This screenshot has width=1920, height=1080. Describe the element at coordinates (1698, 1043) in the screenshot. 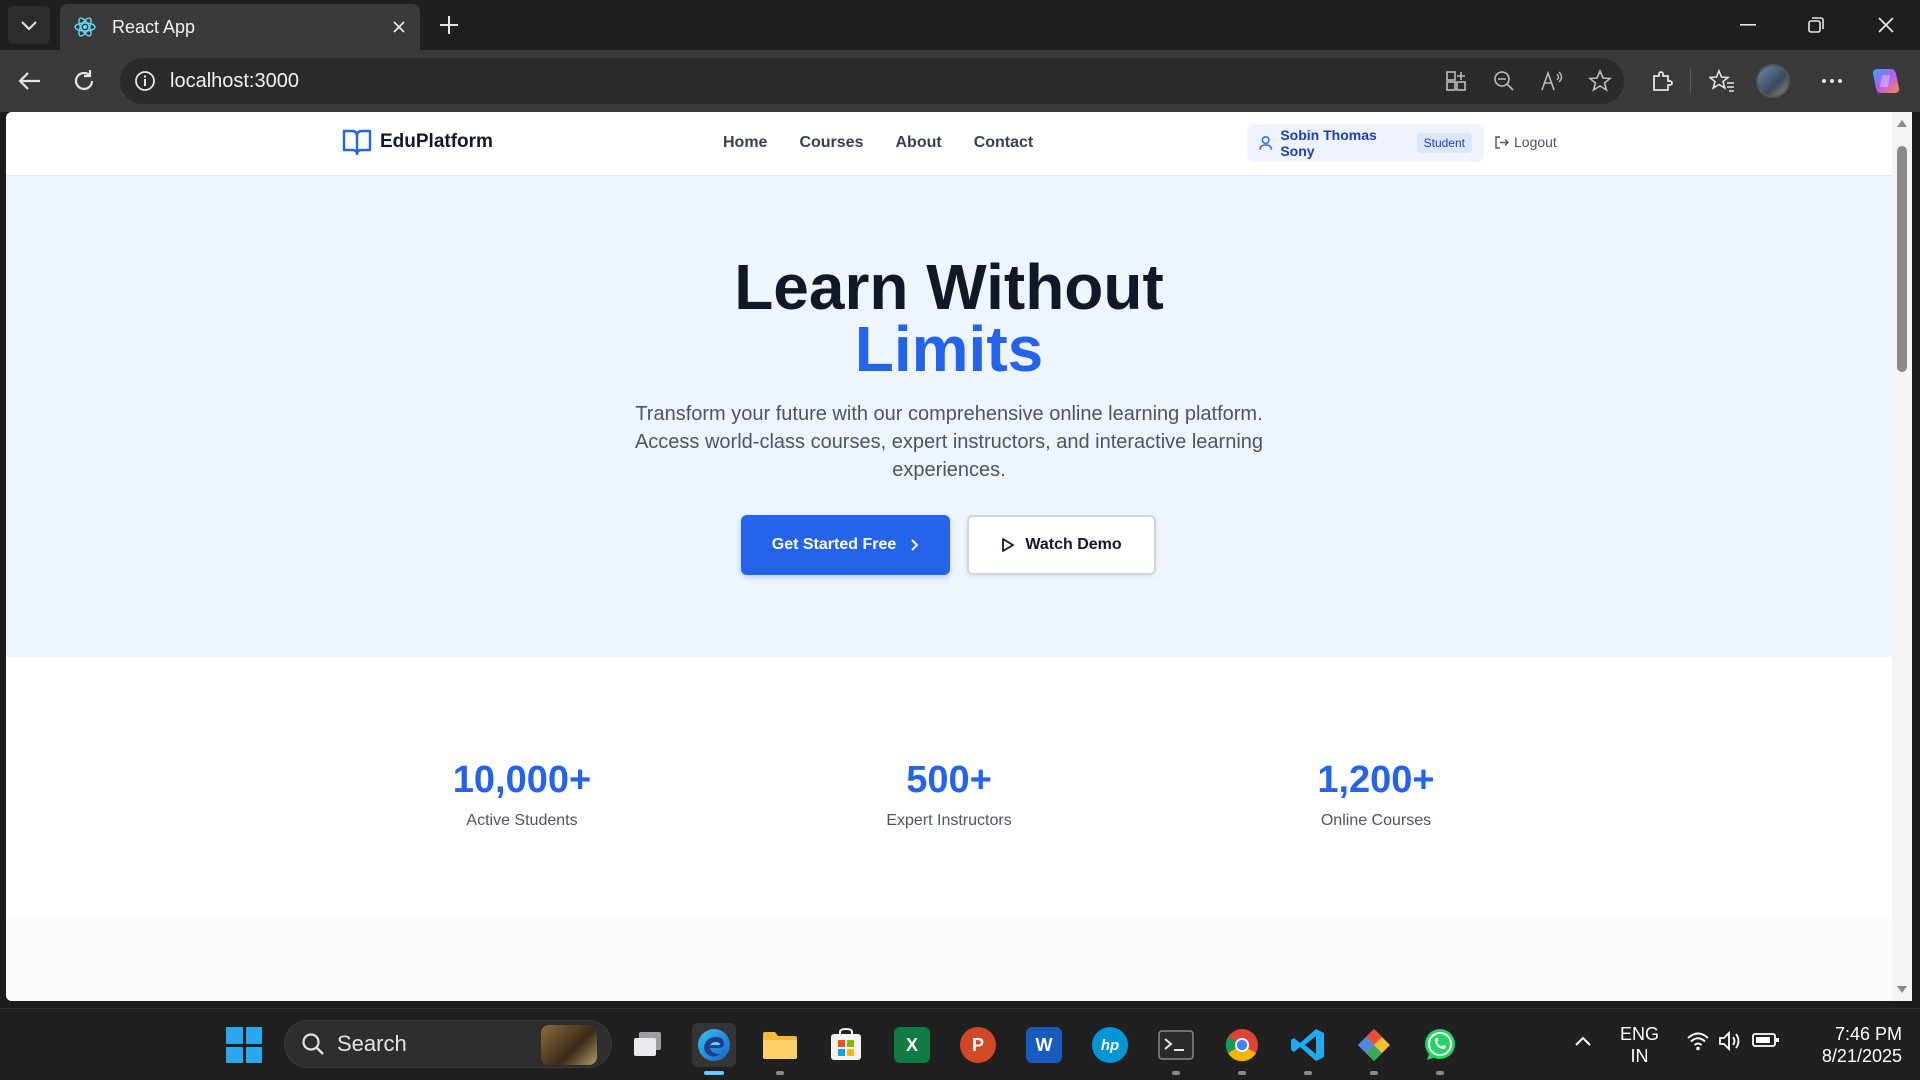

I see `wifi-icon` at that location.